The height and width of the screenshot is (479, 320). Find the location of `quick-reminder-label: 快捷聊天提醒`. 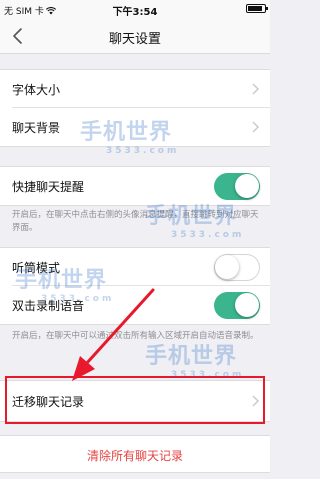

quick-reminder-label: 快捷聊天提醒 is located at coordinates (48, 187).